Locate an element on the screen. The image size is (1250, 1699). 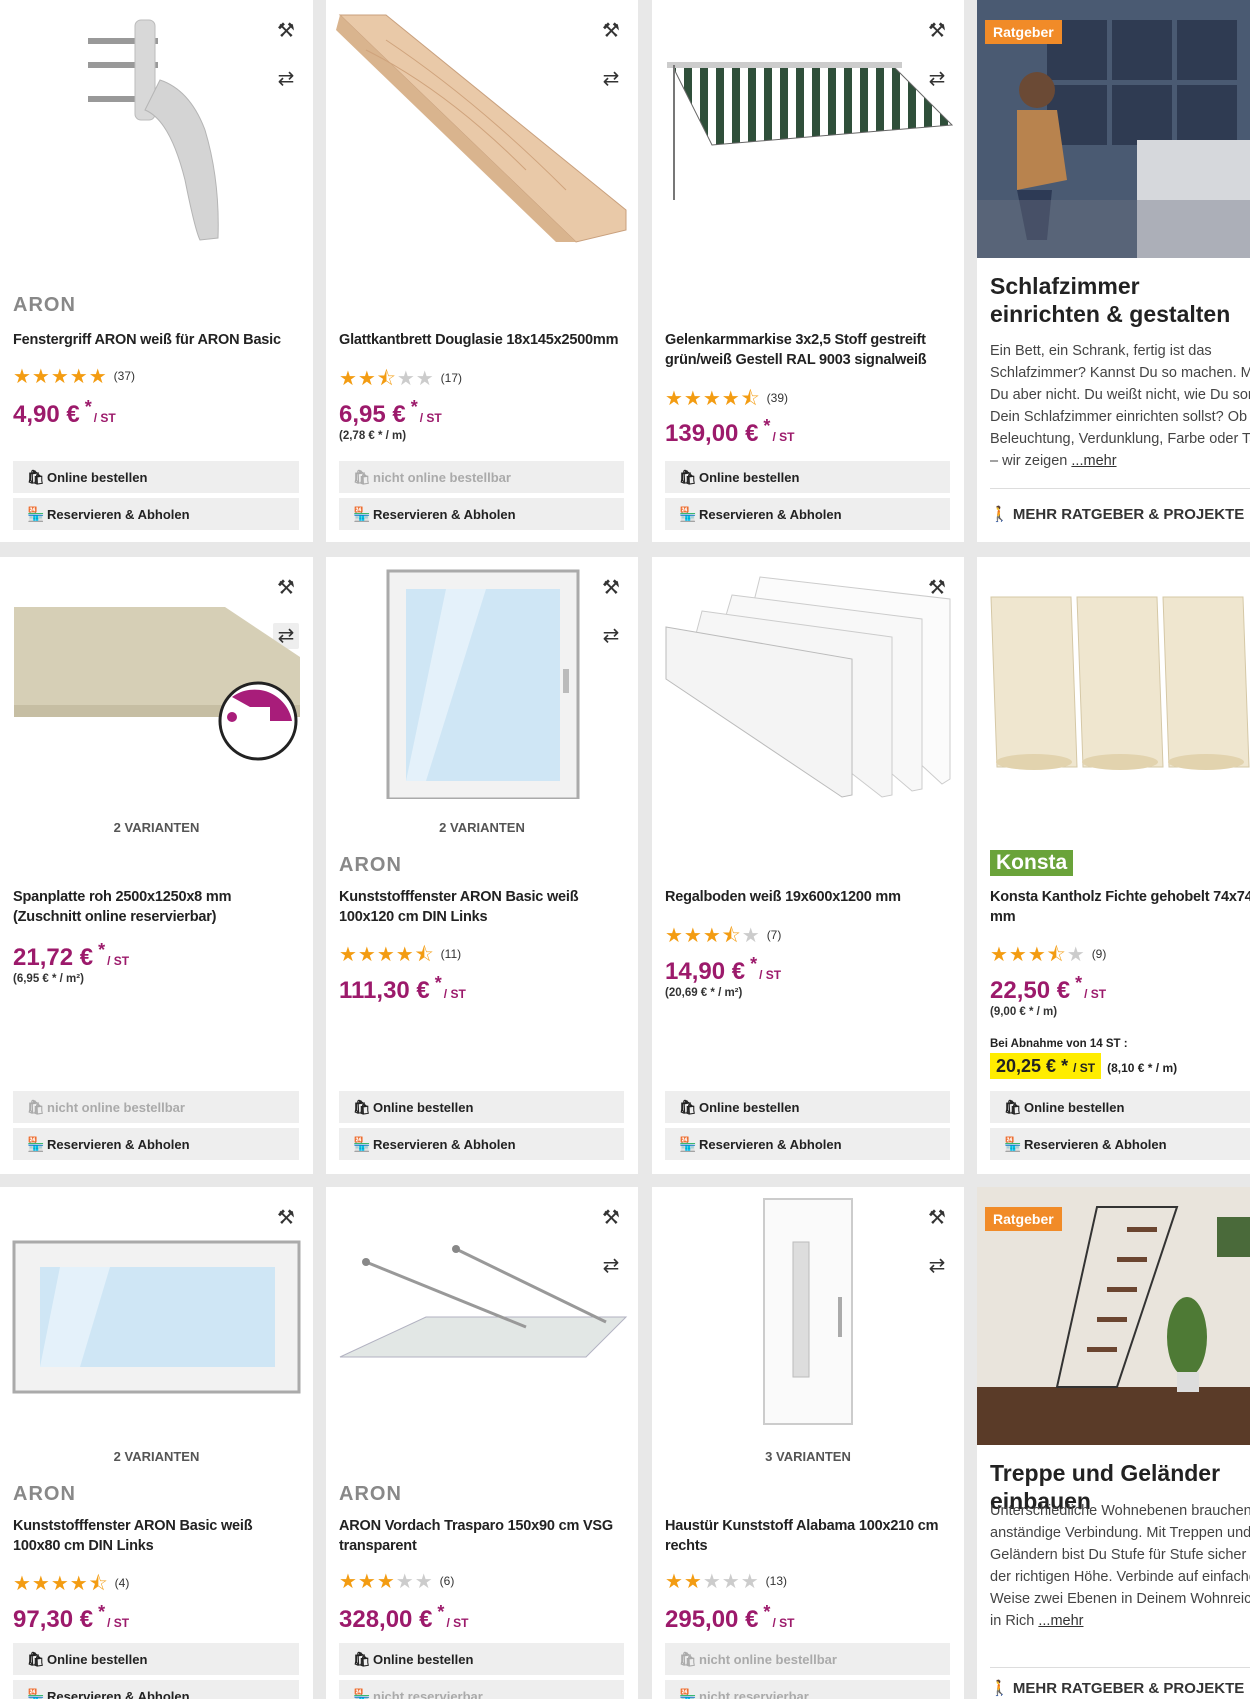
star-rating: ★★★⯪★ (9) is located at coordinates (1048, 955).